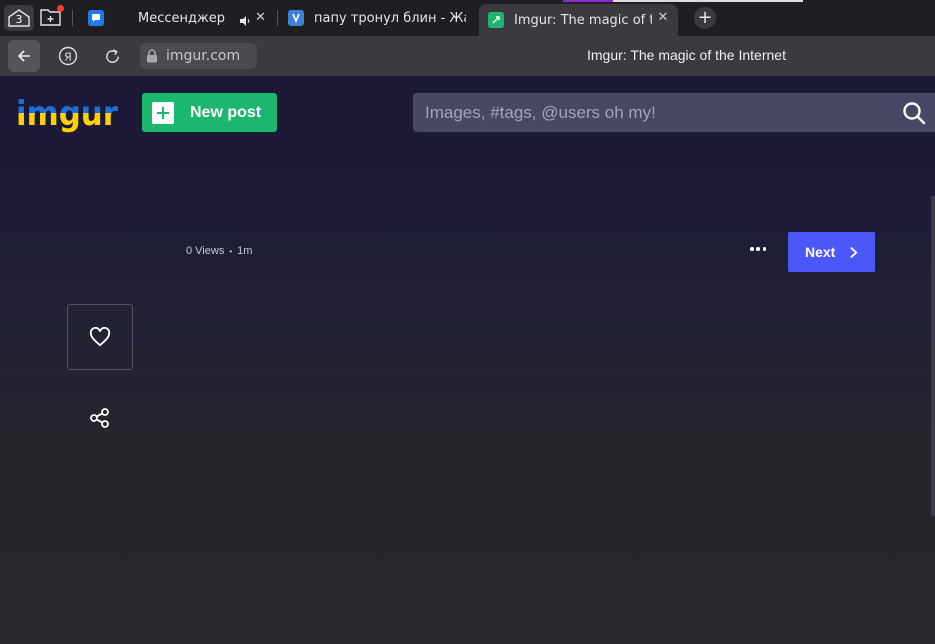  What do you see at coordinates (226, 112) in the screenshot?
I see `new-post-label: New post` at bounding box center [226, 112].